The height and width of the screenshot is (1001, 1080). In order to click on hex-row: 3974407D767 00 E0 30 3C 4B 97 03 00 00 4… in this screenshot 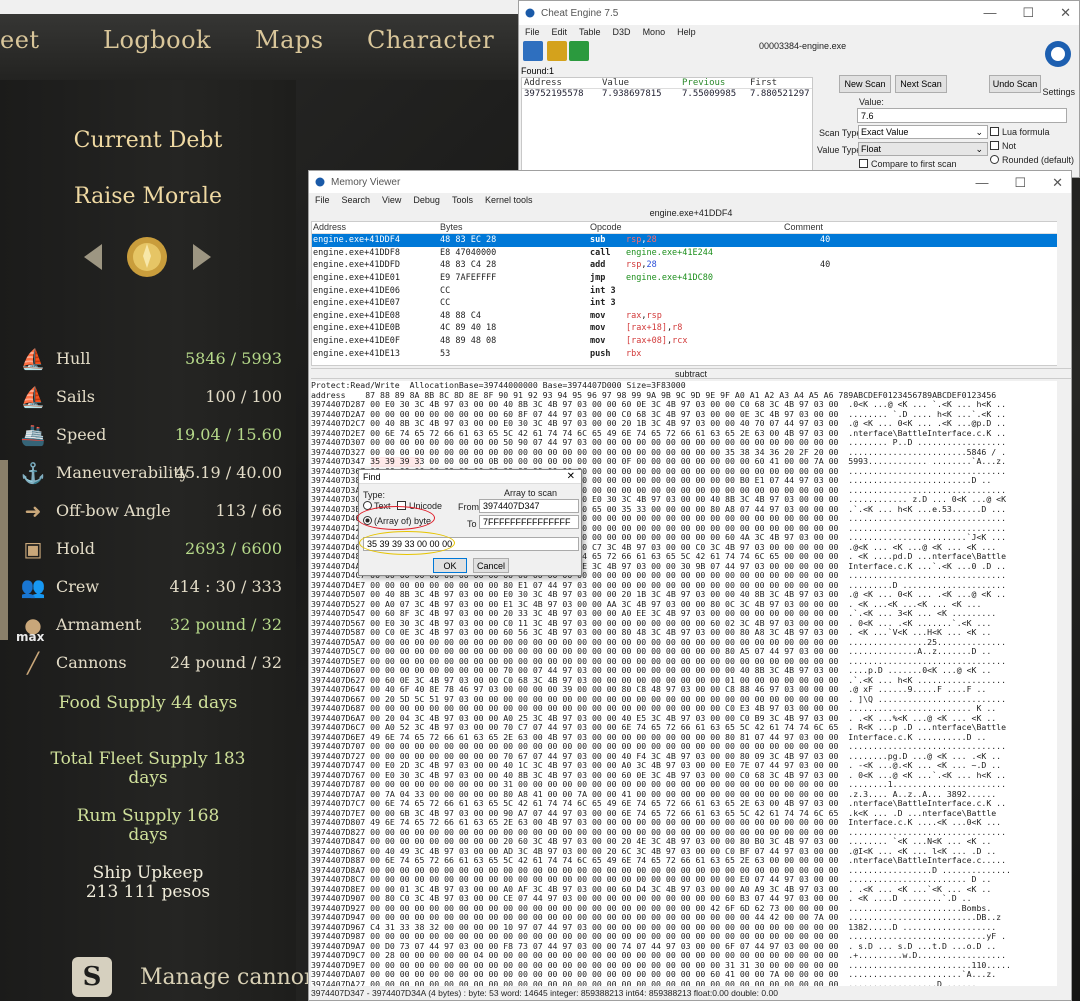, I will do `click(686, 776)`.